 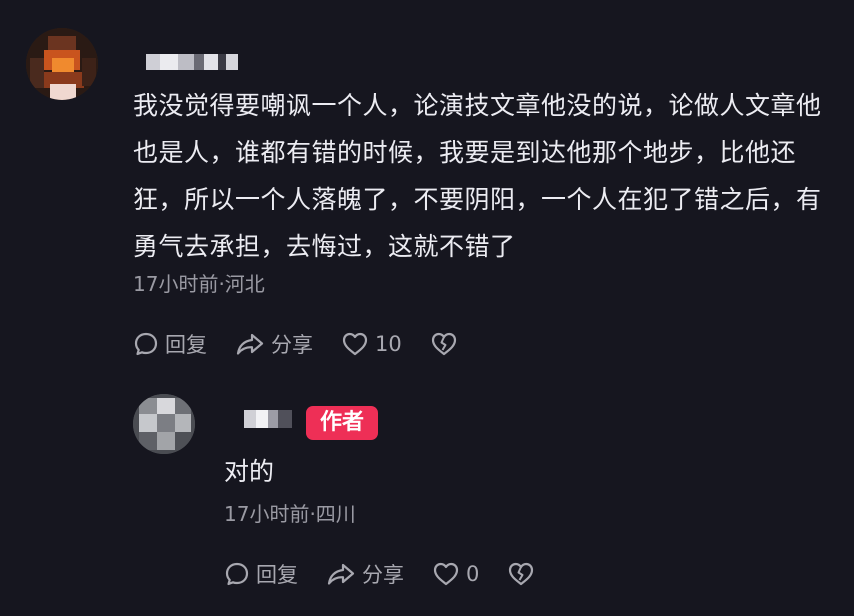 I want to click on reply-username-blurred, so click(x=268, y=419).